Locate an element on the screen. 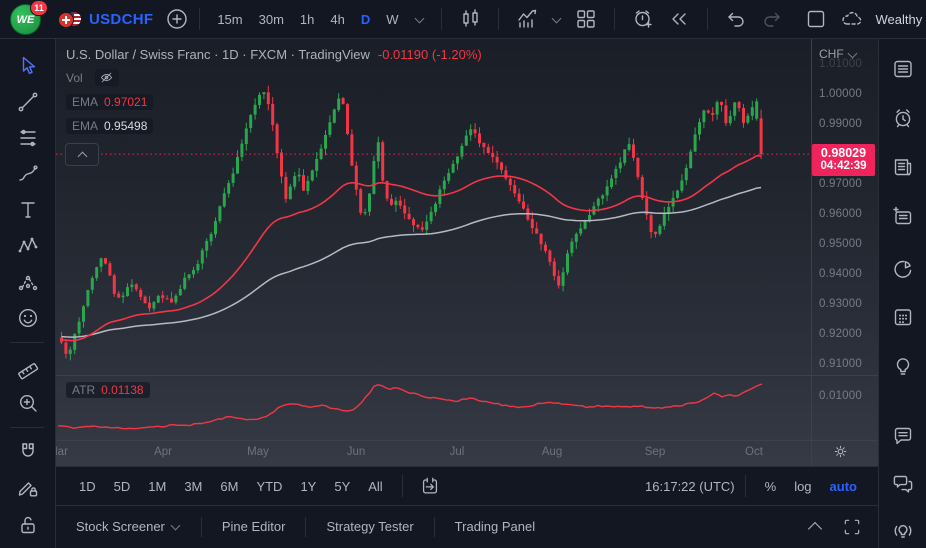 The image size is (926, 548). tab-pine-editor: Pine Editor is located at coordinates (254, 526).